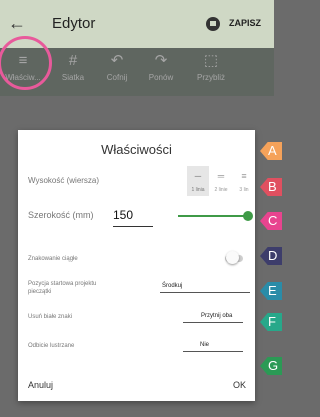 This screenshot has width=320, height=417. Describe the element at coordinates (17, 23) in the screenshot. I see `back-arrow-icon: ←` at that location.